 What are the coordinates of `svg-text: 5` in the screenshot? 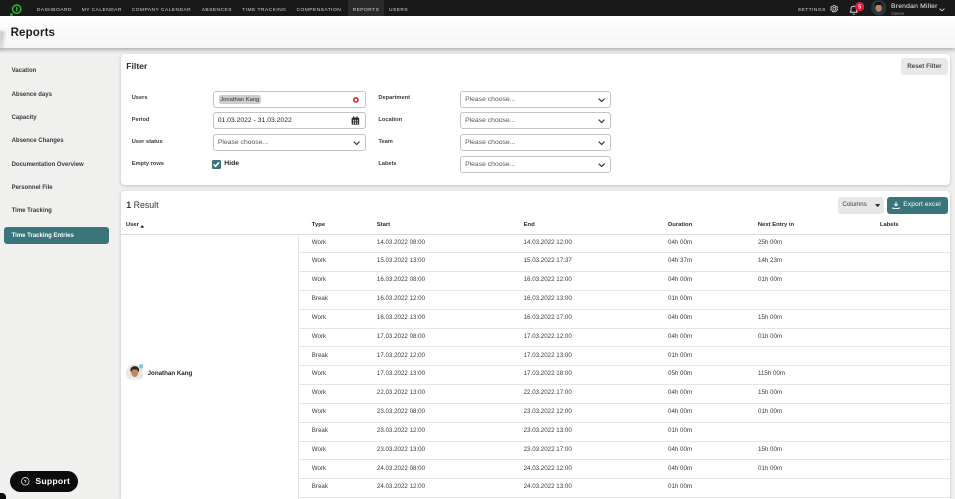 It's located at (859, 7).